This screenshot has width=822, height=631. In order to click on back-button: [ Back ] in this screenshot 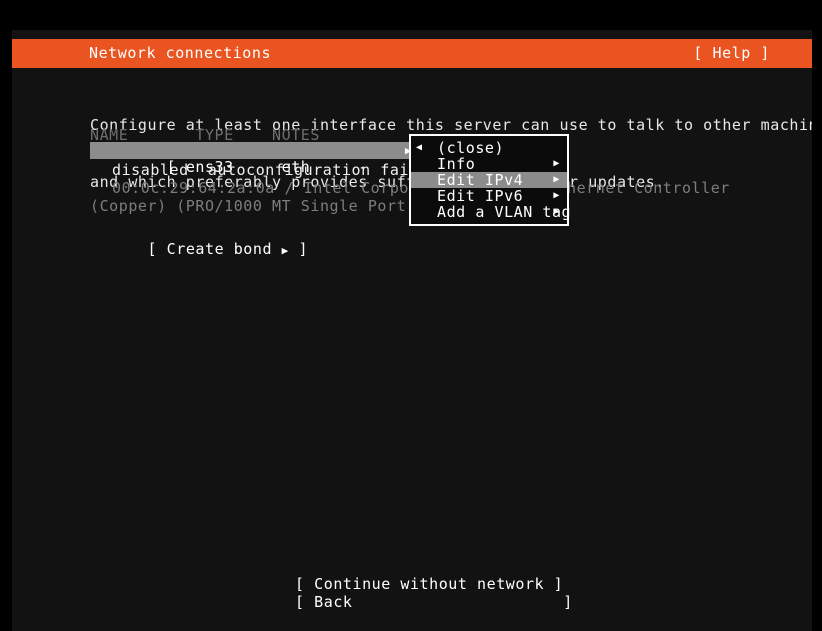, I will do `click(434, 602)`.